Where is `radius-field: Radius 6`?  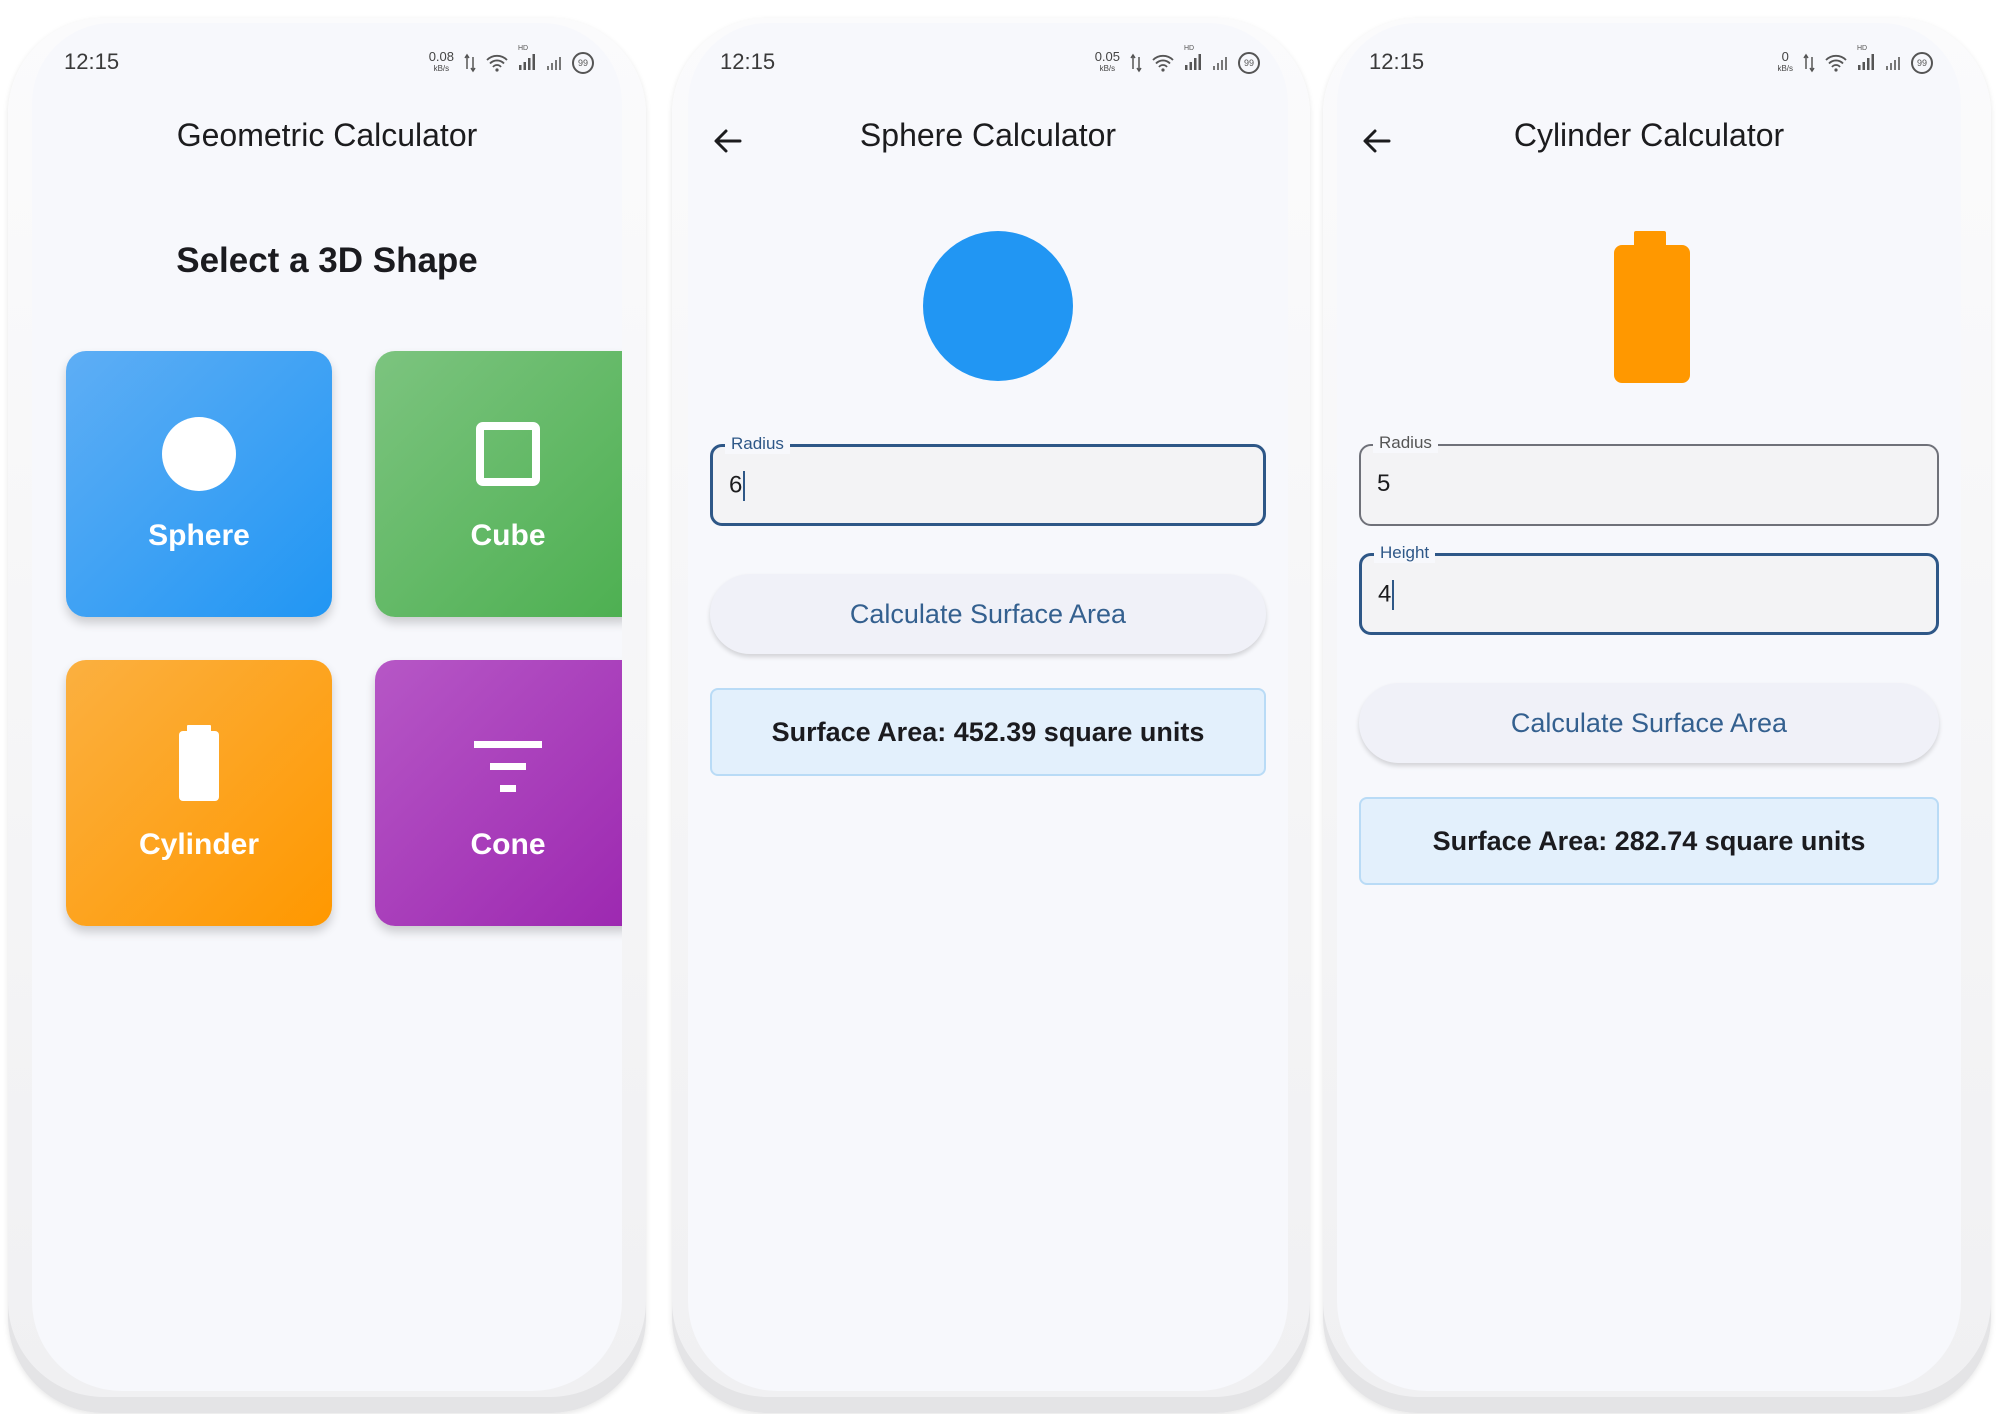
radius-field: Radius 6 is located at coordinates (988, 480).